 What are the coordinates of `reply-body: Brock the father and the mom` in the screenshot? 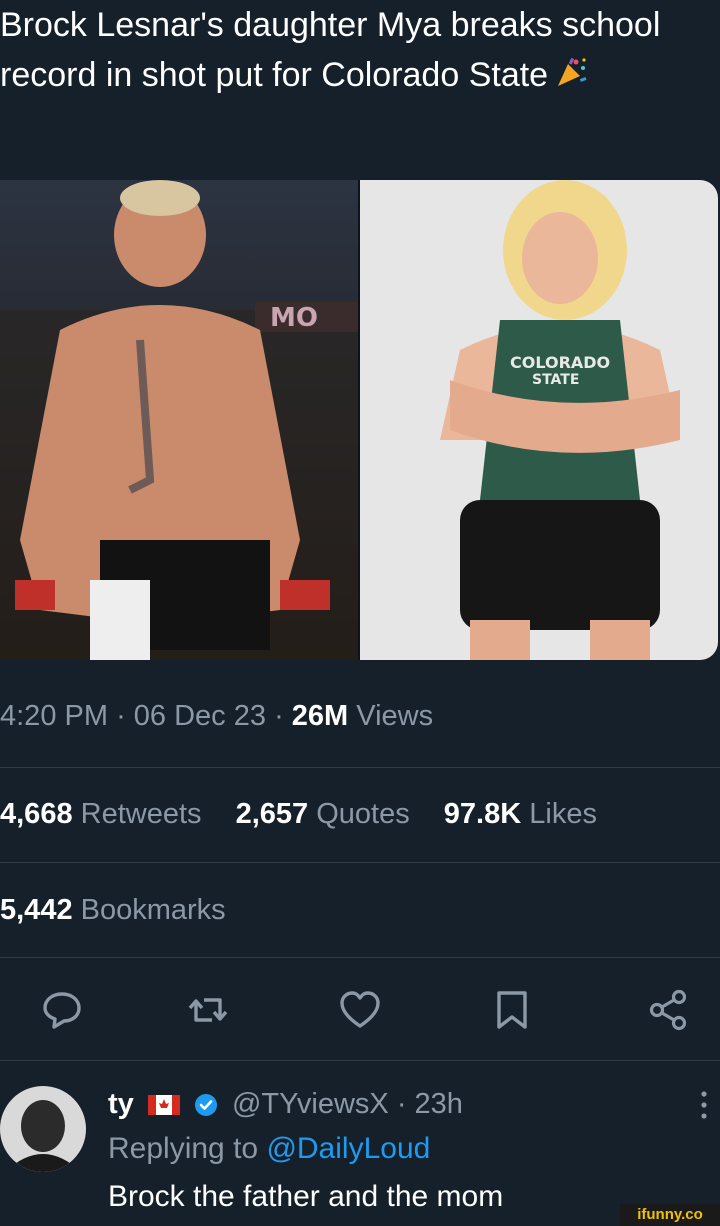 It's located at (306, 1196).